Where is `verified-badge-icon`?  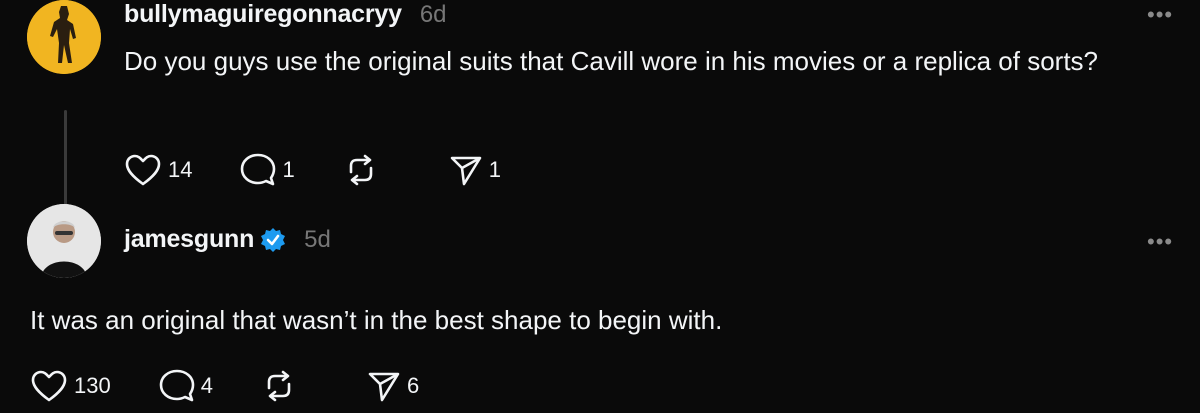 verified-badge-icon is located at coordinates (273, 239).